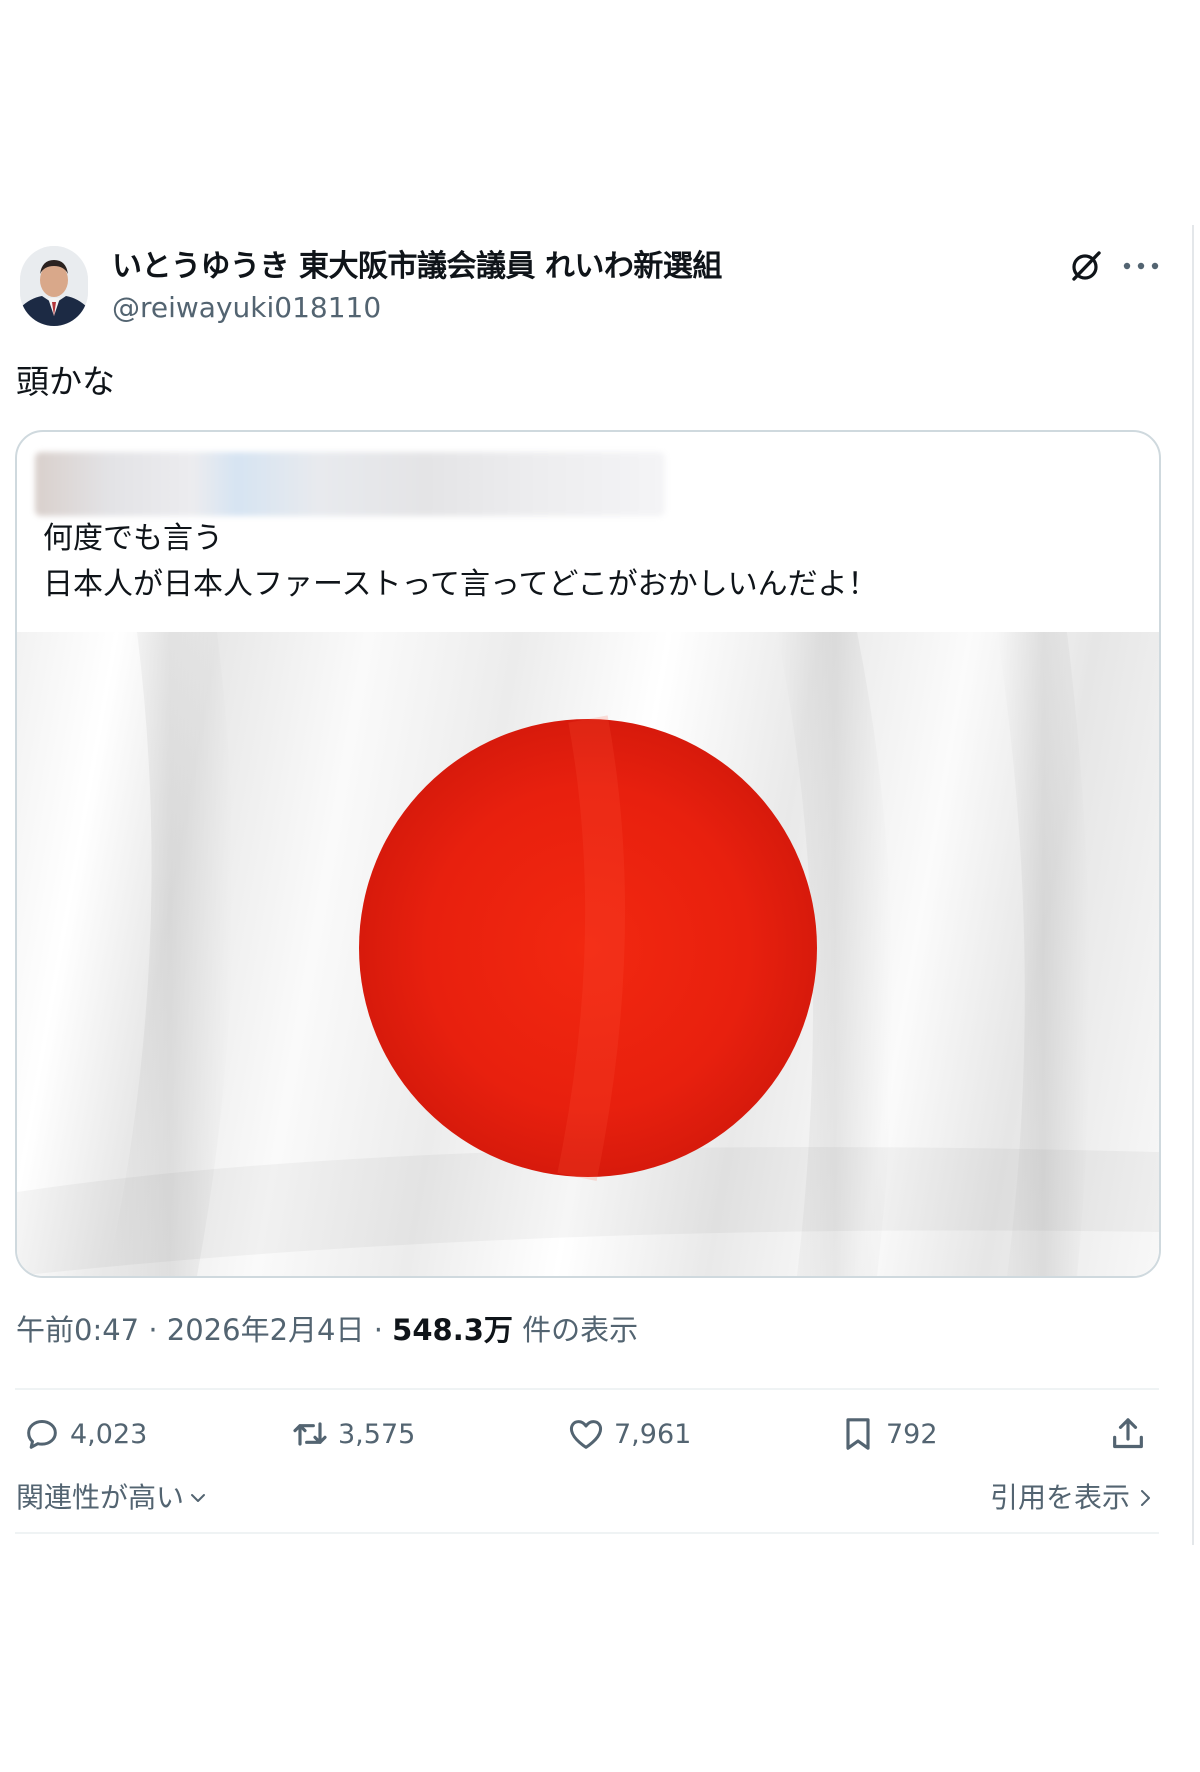  What do you see at coordinates (377, 1434) in the screenshot?
I see `repost-count: 3,575` at bounding box center [377, 1434].